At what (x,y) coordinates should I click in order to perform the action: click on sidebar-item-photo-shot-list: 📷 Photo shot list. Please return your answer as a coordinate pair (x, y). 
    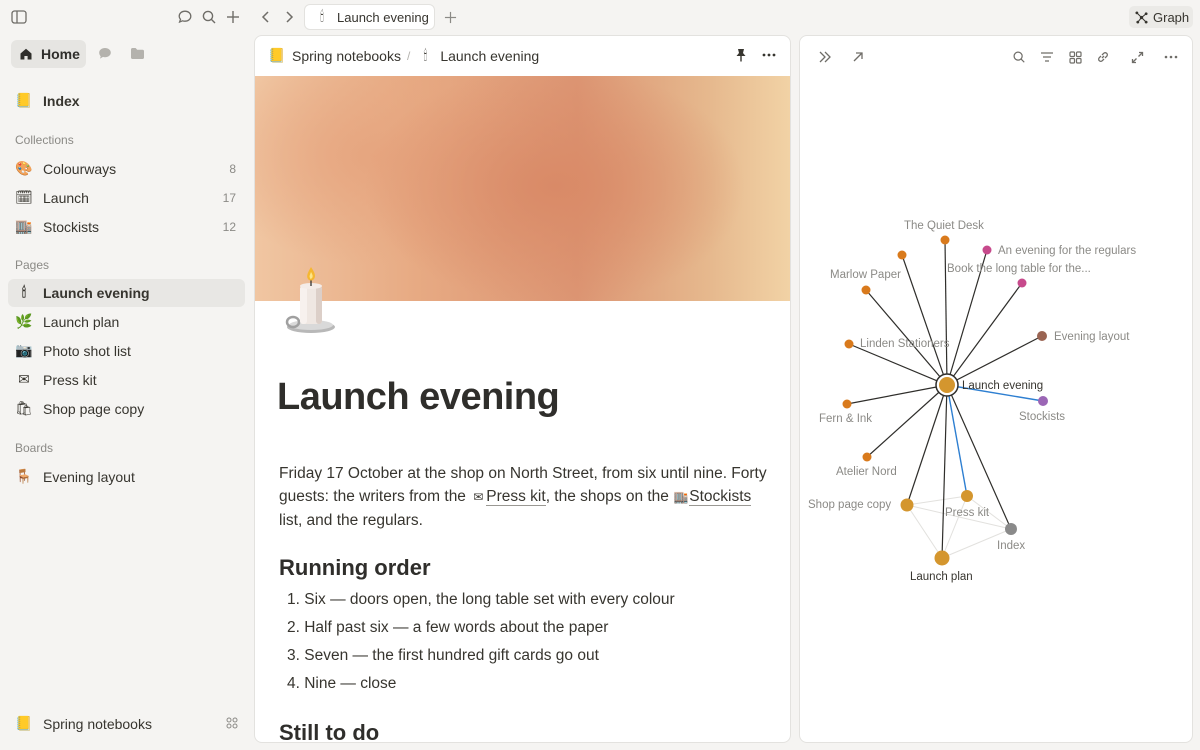
    Looking at the image, I should click on (126, 351).